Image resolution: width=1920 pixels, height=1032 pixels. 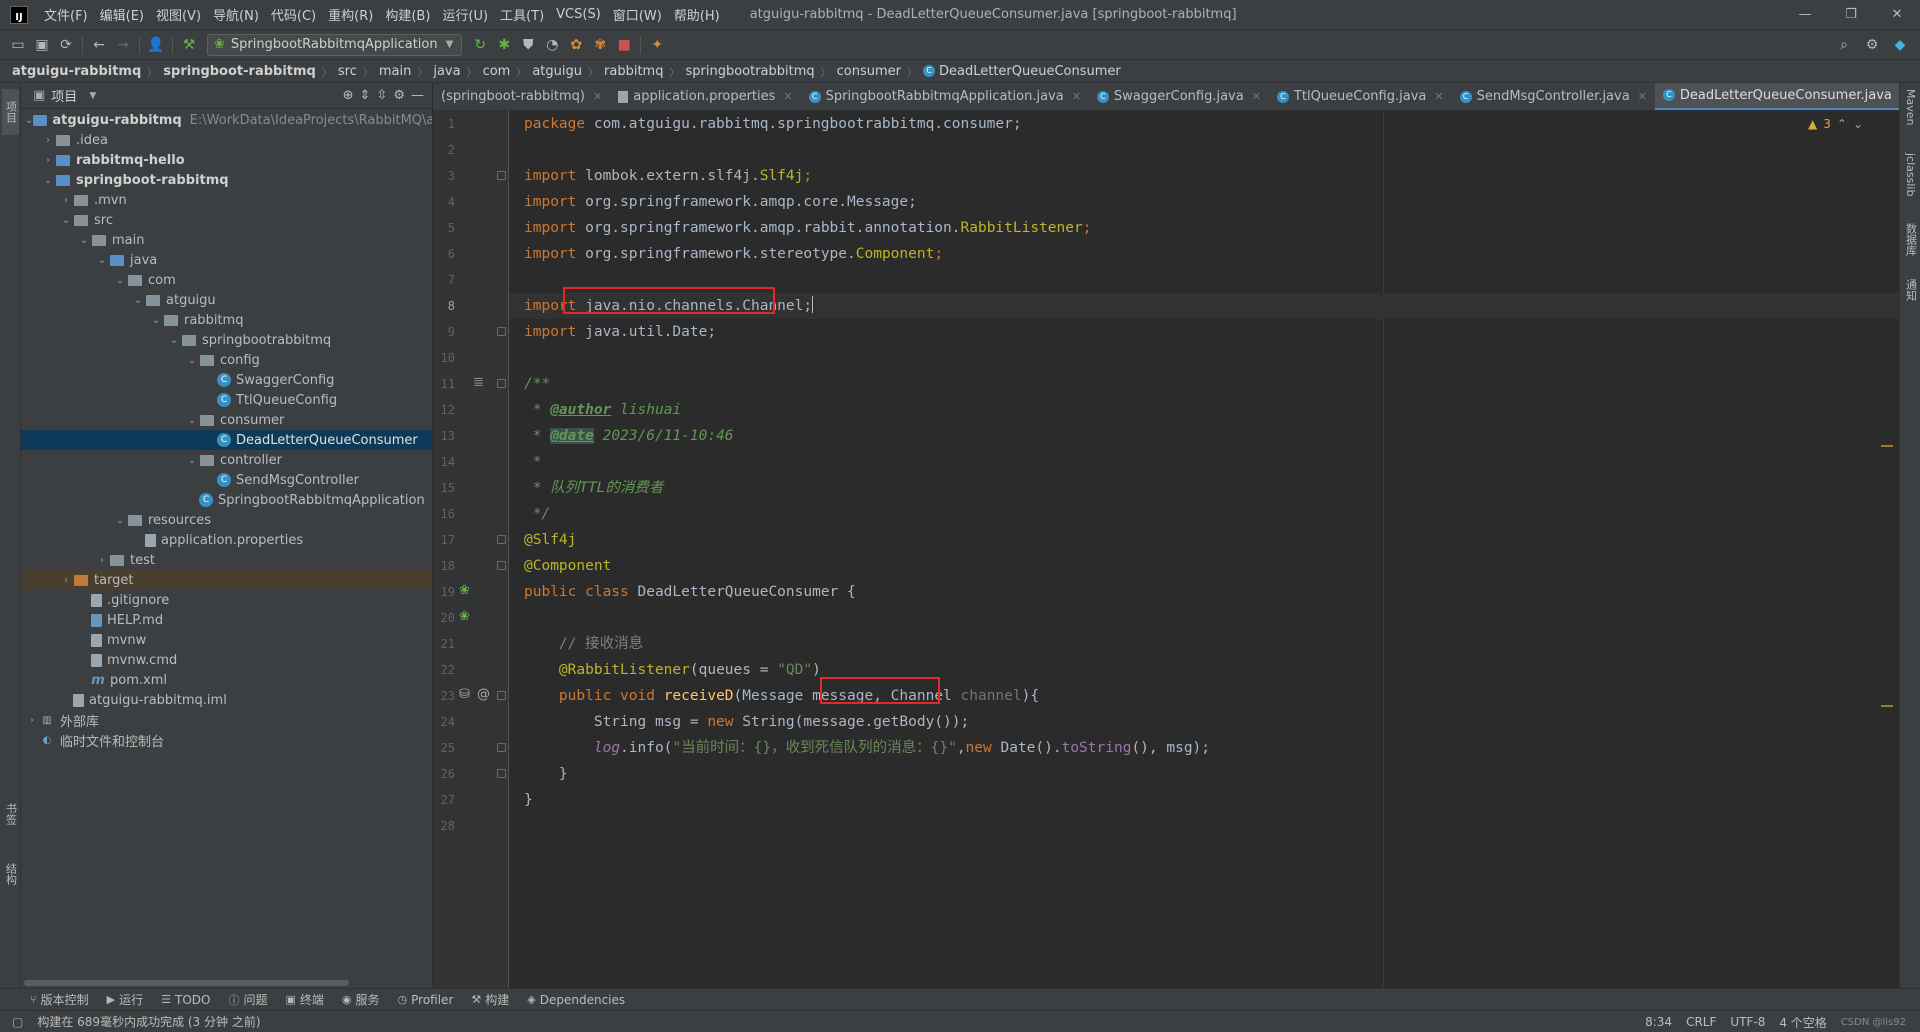 What do you see at coordinates (869, 71) in the screenshot?
I see `breadcrumb-item: consumer` at bounding box center [869, 71].